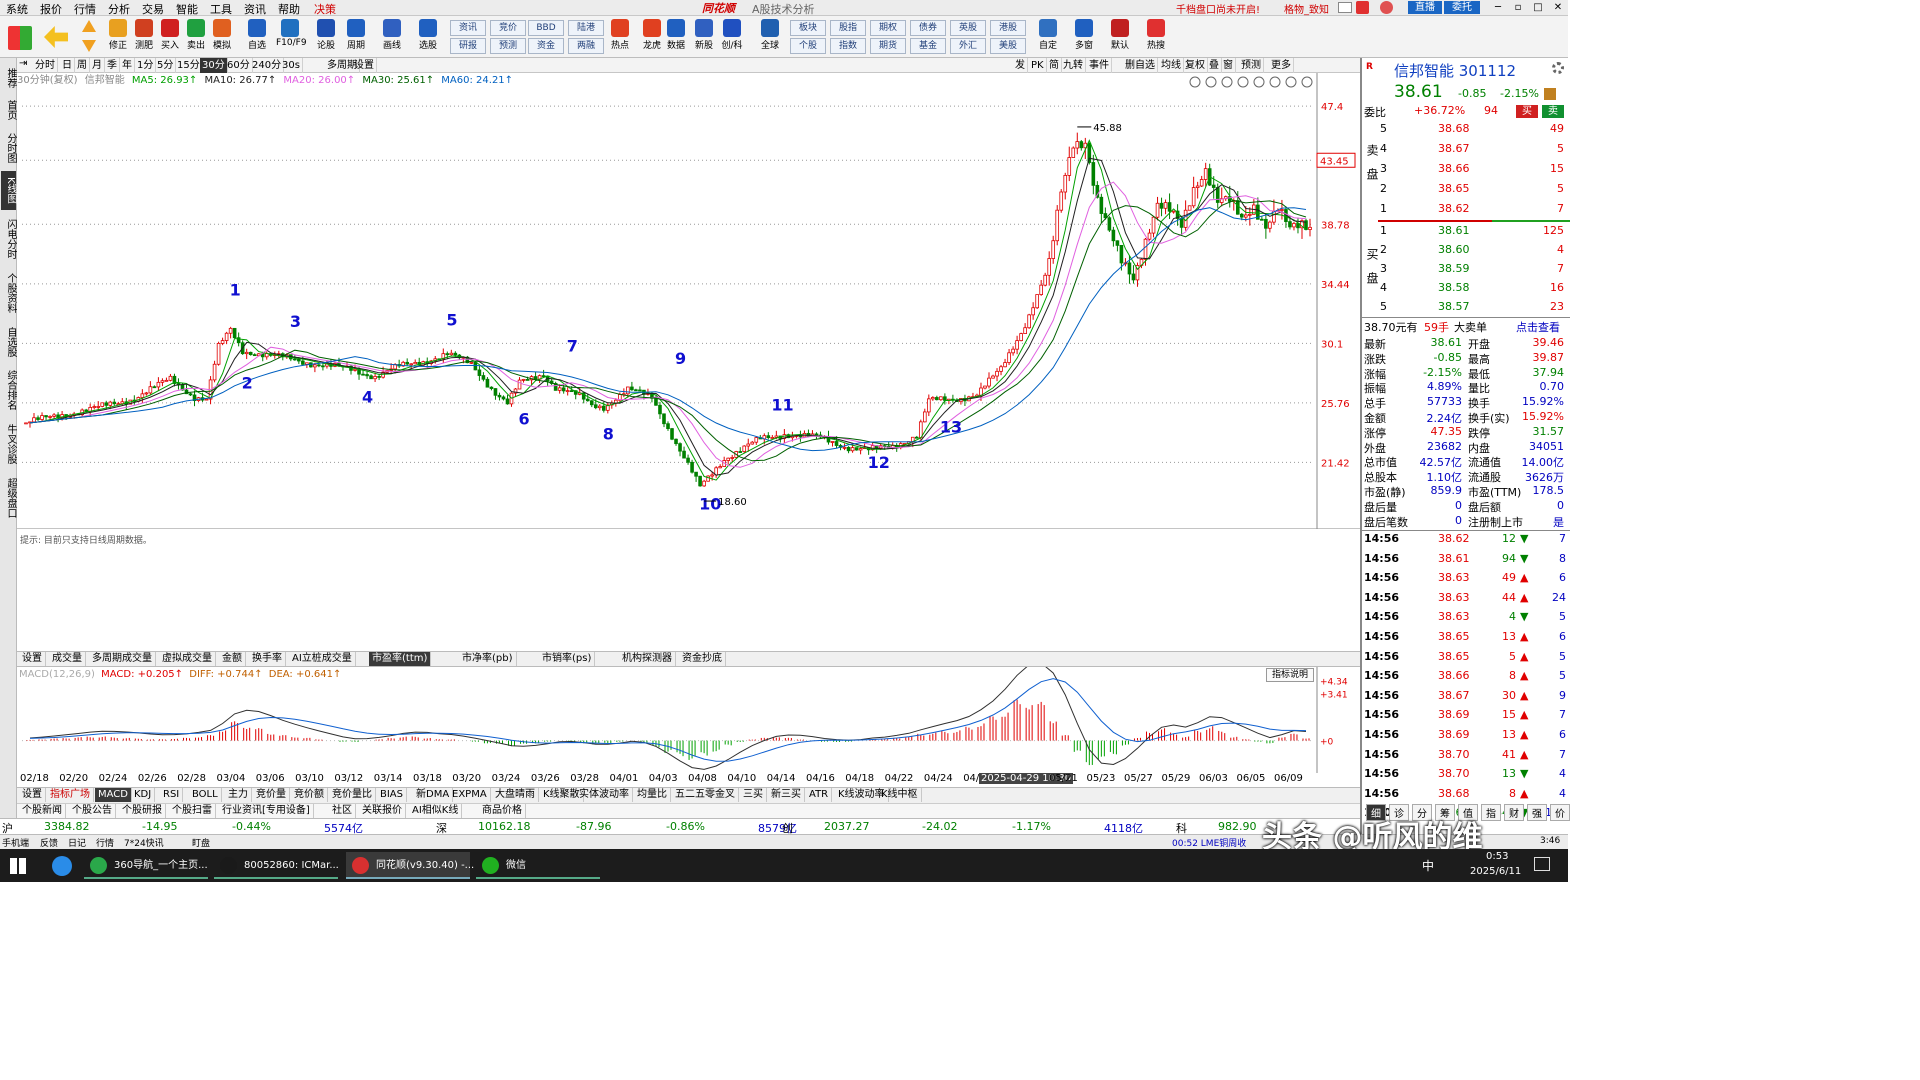 The image size is (1920, 1080). I want to click on chart-tool-3: 九转, so click(1073, 65).